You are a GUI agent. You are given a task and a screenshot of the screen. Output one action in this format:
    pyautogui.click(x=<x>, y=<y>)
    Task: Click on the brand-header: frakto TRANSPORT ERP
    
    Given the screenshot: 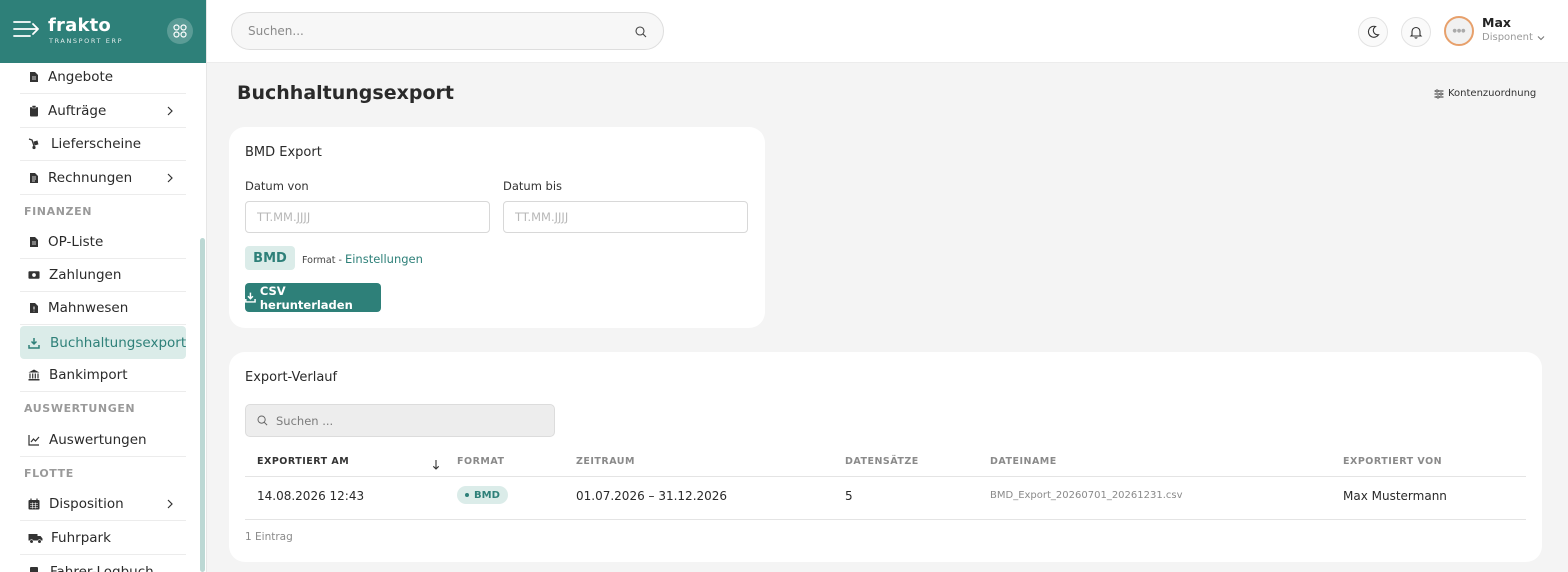 What is the action you would take?
    pyautogui.click(x=103, y=31)
    